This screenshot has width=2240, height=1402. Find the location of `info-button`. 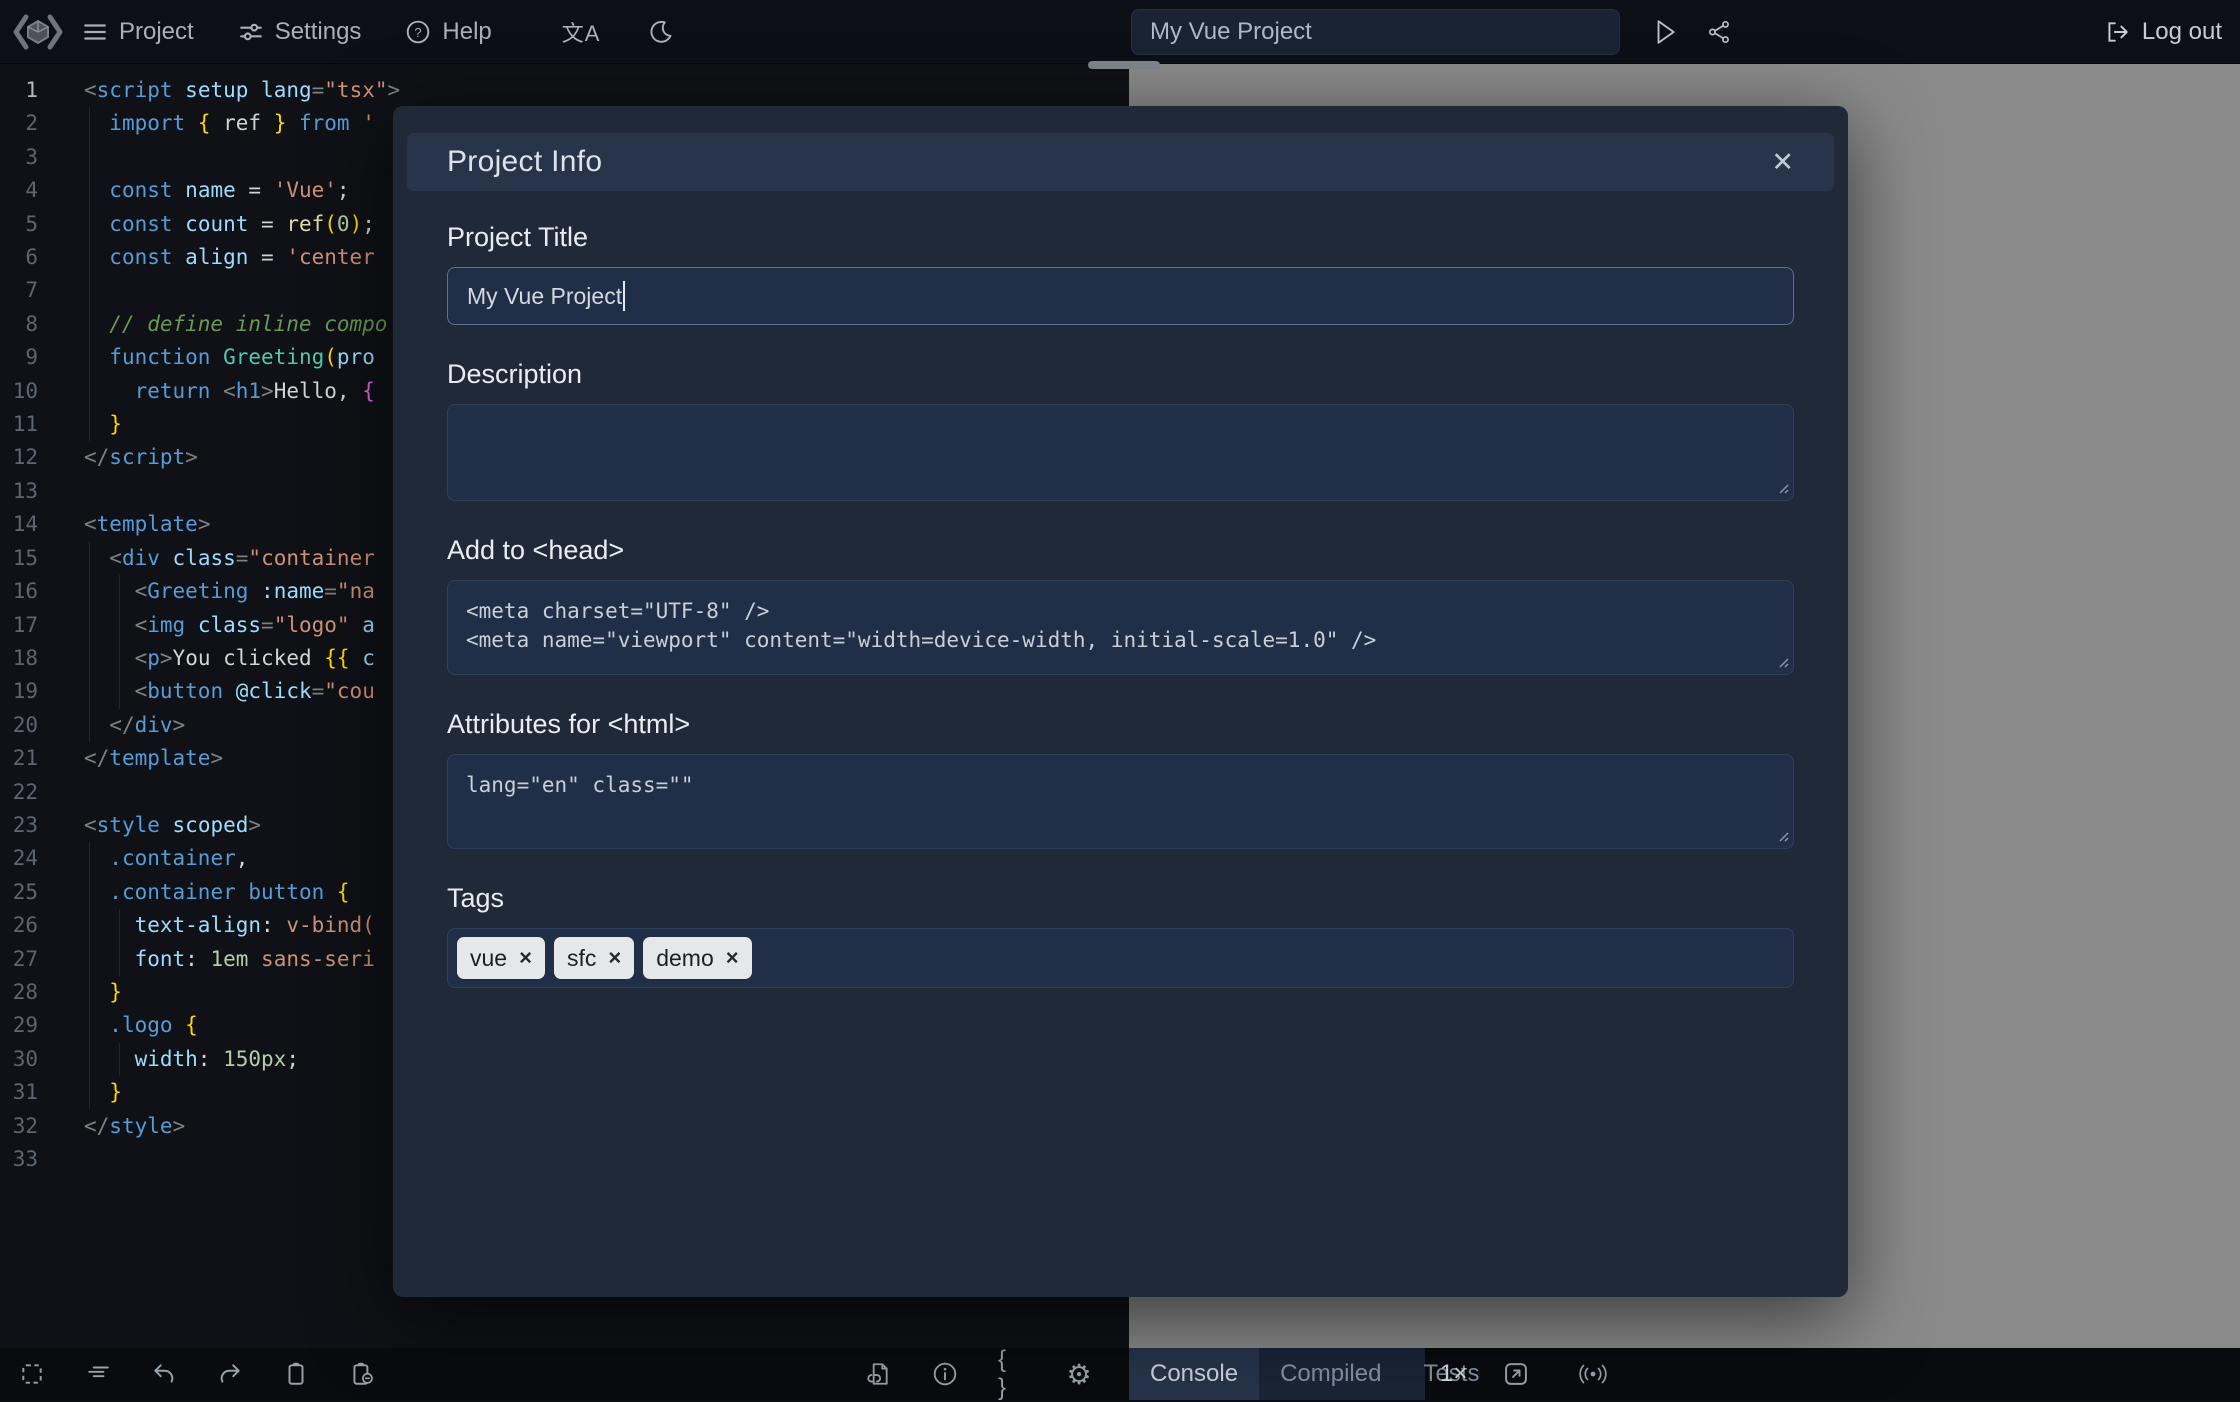

info-button is located at coordinates (945, 1374).